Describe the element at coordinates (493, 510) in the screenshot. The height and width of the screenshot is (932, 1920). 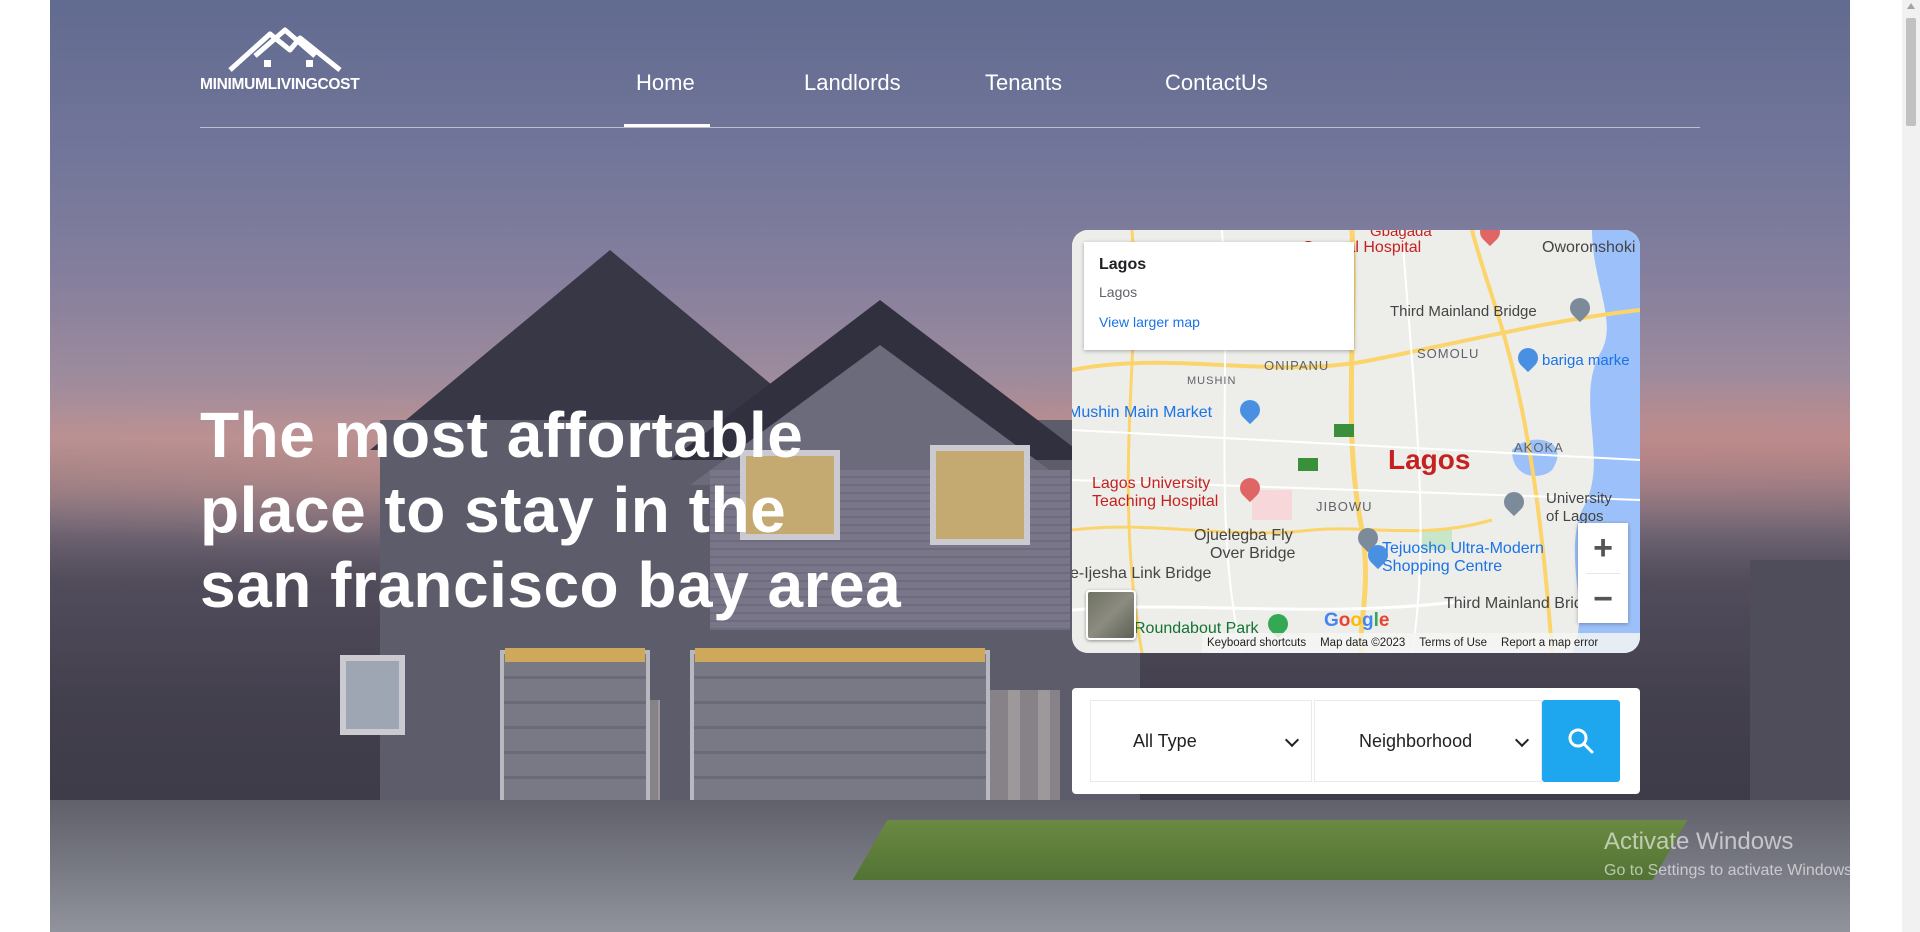
I see `headline-line: place to stay in the` at that location.